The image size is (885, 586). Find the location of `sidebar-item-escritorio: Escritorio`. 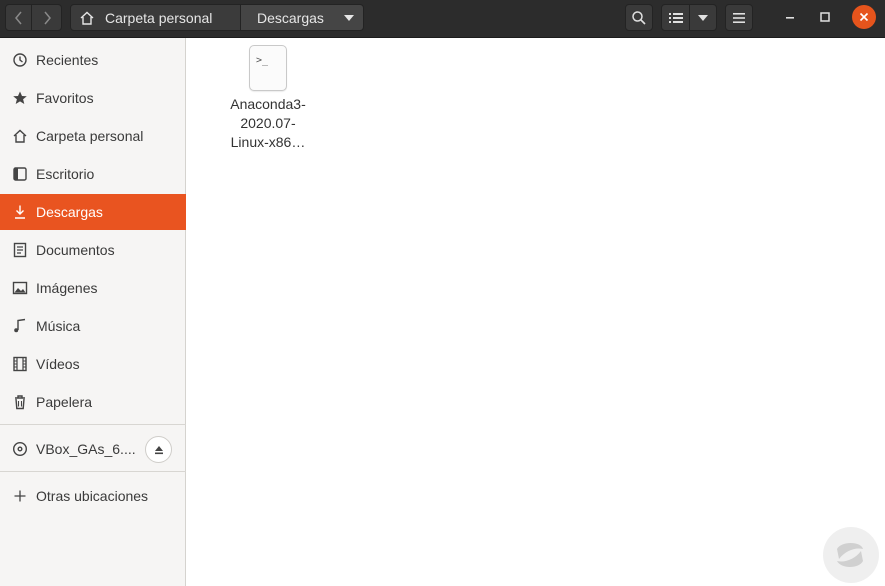

sidebar-item-escritorio: Escritorio is located at coordinates (93, 174).